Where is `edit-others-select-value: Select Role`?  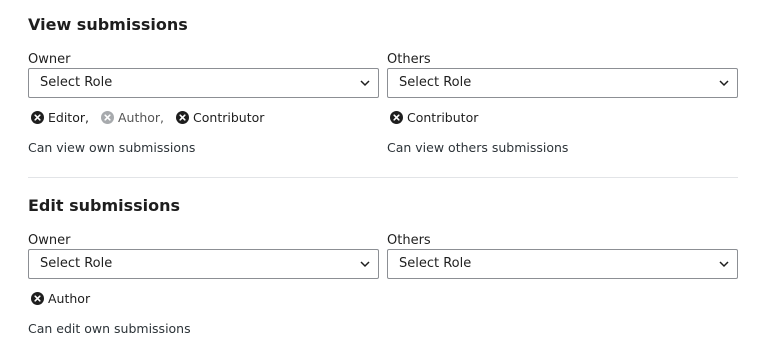 edit-others-select-value: Select Role is located at coordinates (435, 263).